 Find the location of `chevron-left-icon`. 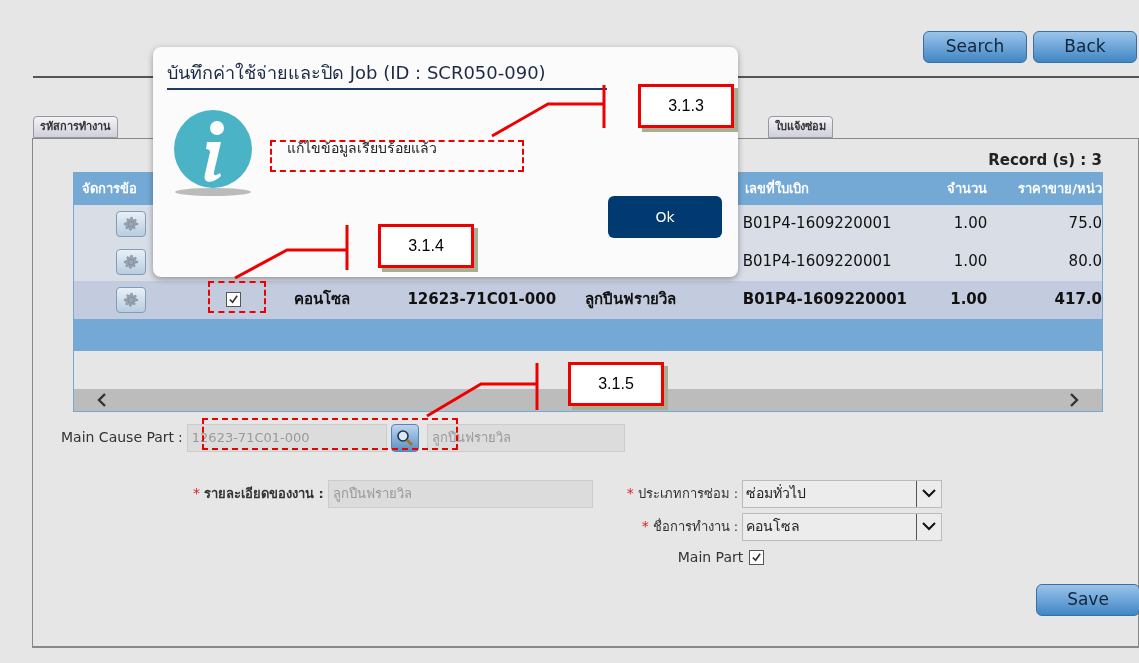

chevron-left-icon is located at coordinates (102, 399).